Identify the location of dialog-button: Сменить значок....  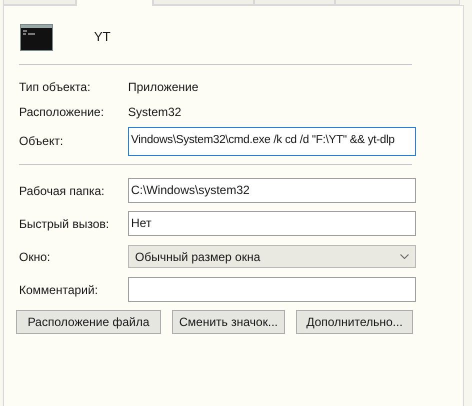
(228, 322).